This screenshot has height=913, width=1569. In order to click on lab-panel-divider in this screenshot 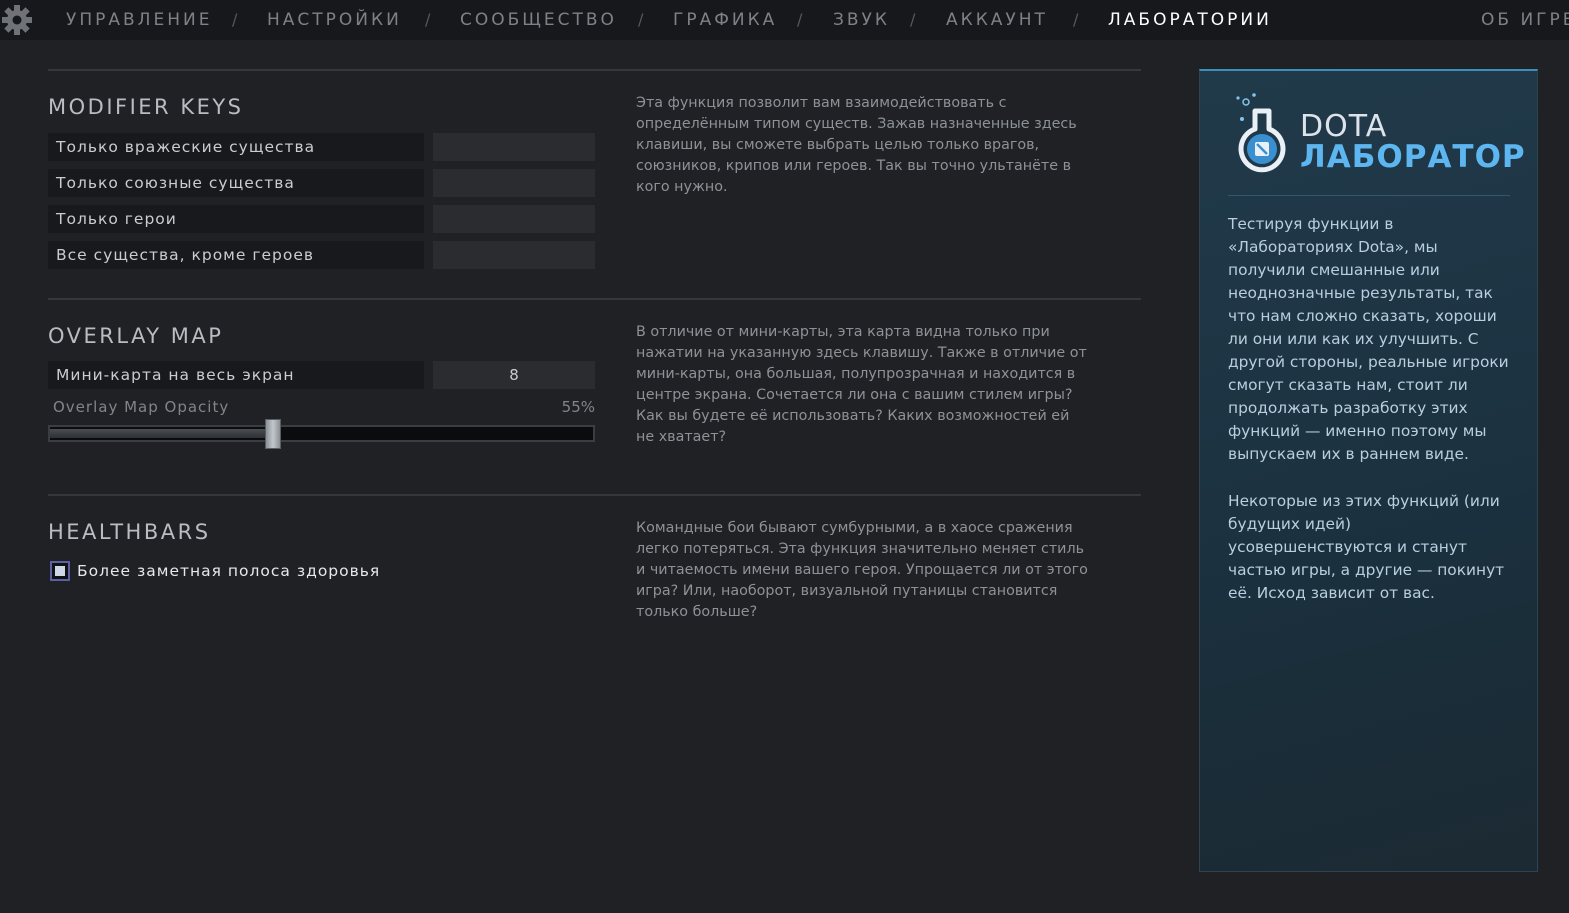, I will do `click(1369, 195)`.